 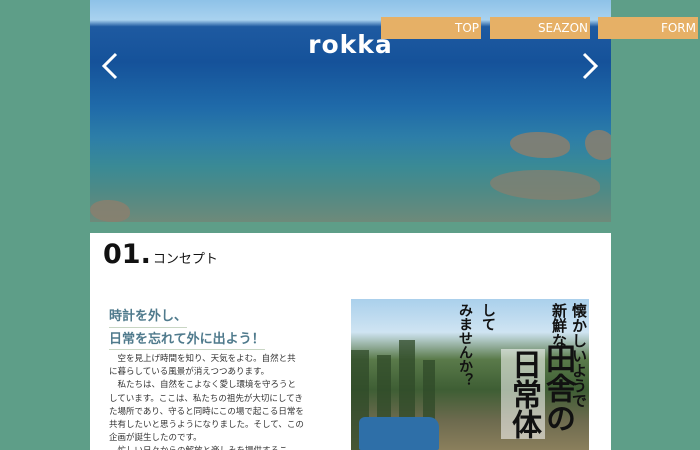 What do you see at coordinates (540, 28) in the screenshot?
I see `nav-season-button: SEAZON` at bounding box center [540, 28].